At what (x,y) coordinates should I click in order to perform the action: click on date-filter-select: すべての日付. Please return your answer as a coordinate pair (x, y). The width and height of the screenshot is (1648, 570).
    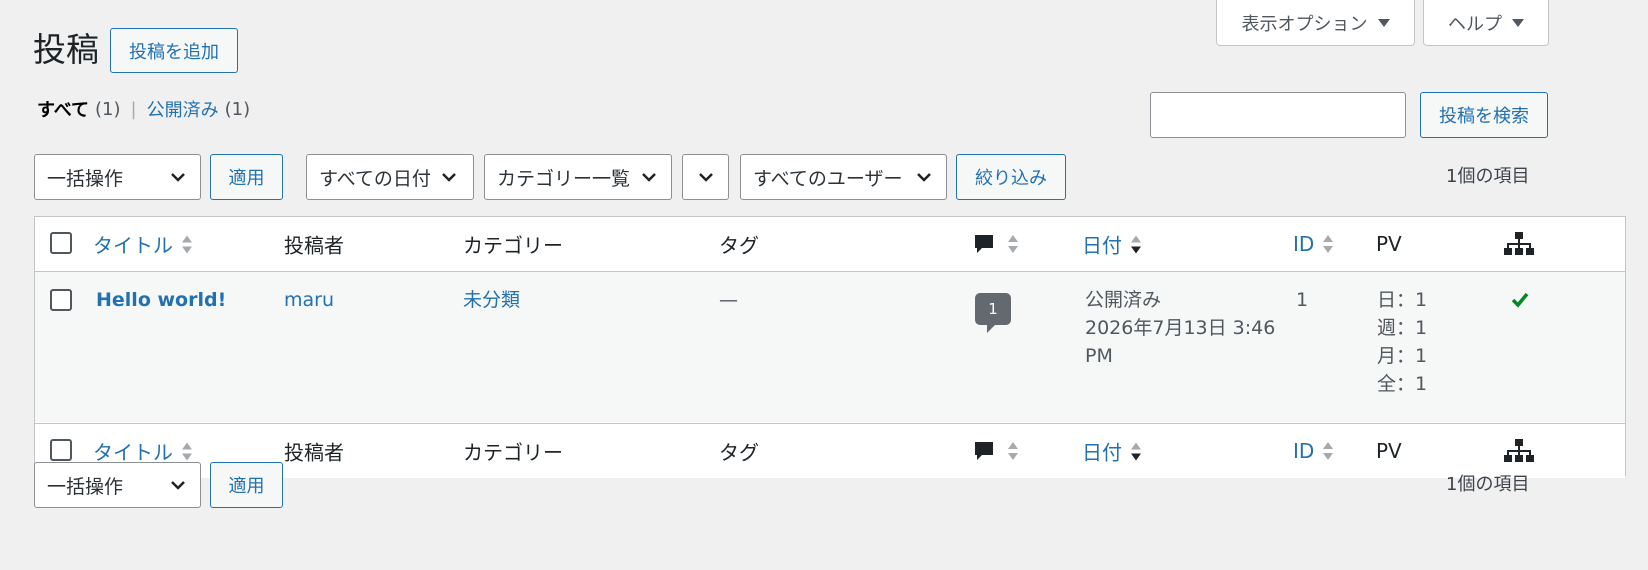
    Looking at the image, I should click on (390, 177).